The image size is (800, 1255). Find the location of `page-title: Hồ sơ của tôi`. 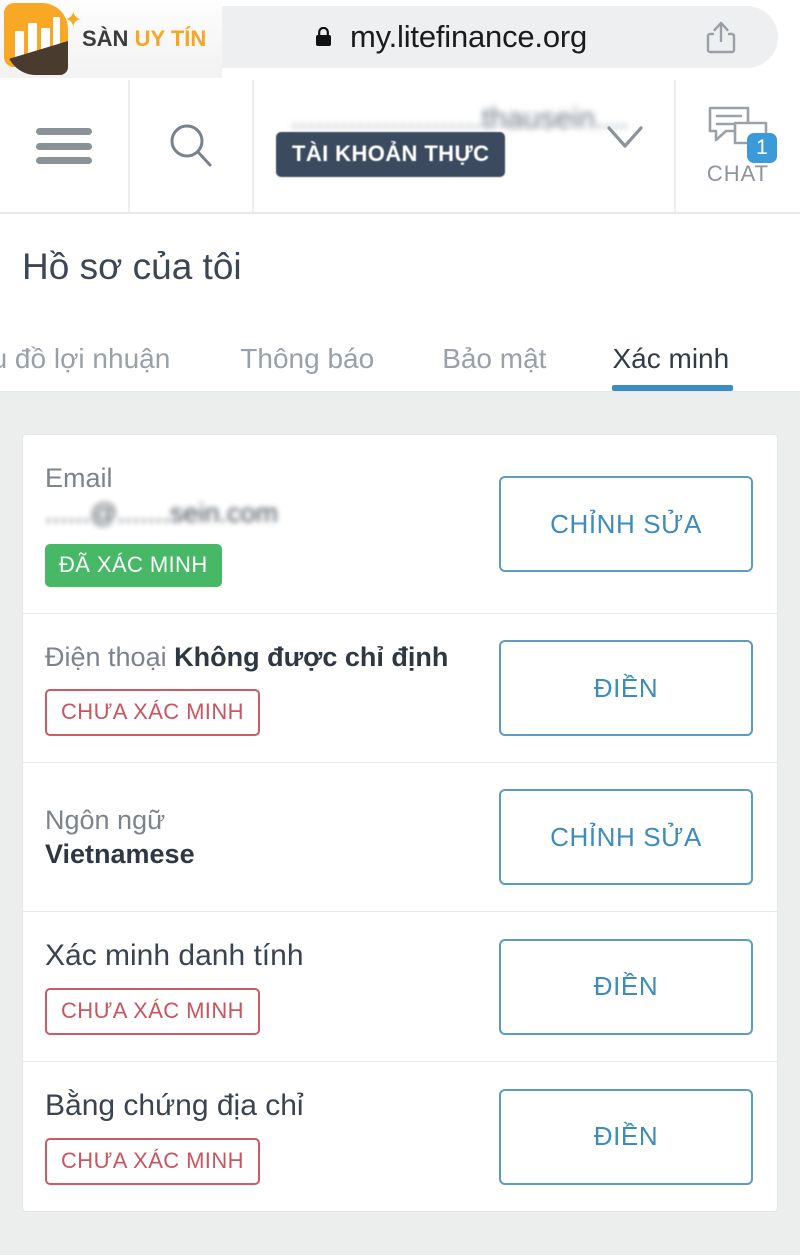

page-title: Hồ sơ của tôi is located at coordinates (400, 267).